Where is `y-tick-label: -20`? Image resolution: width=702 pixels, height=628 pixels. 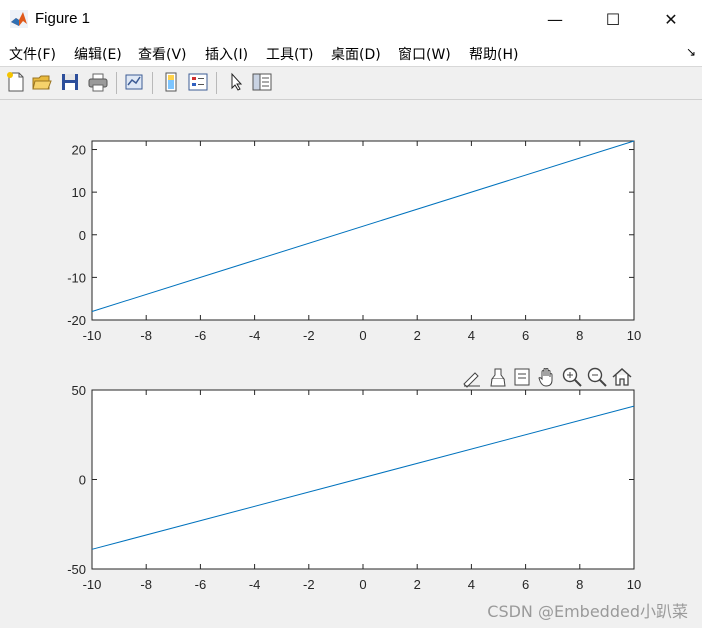
y-tick-label: -20 is located at coordinates (76, 320).